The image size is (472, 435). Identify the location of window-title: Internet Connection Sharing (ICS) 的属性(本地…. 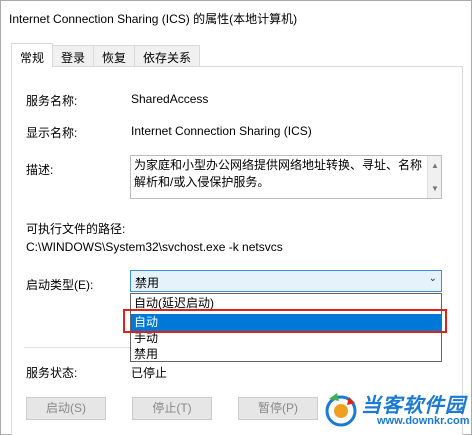
(153, 19).